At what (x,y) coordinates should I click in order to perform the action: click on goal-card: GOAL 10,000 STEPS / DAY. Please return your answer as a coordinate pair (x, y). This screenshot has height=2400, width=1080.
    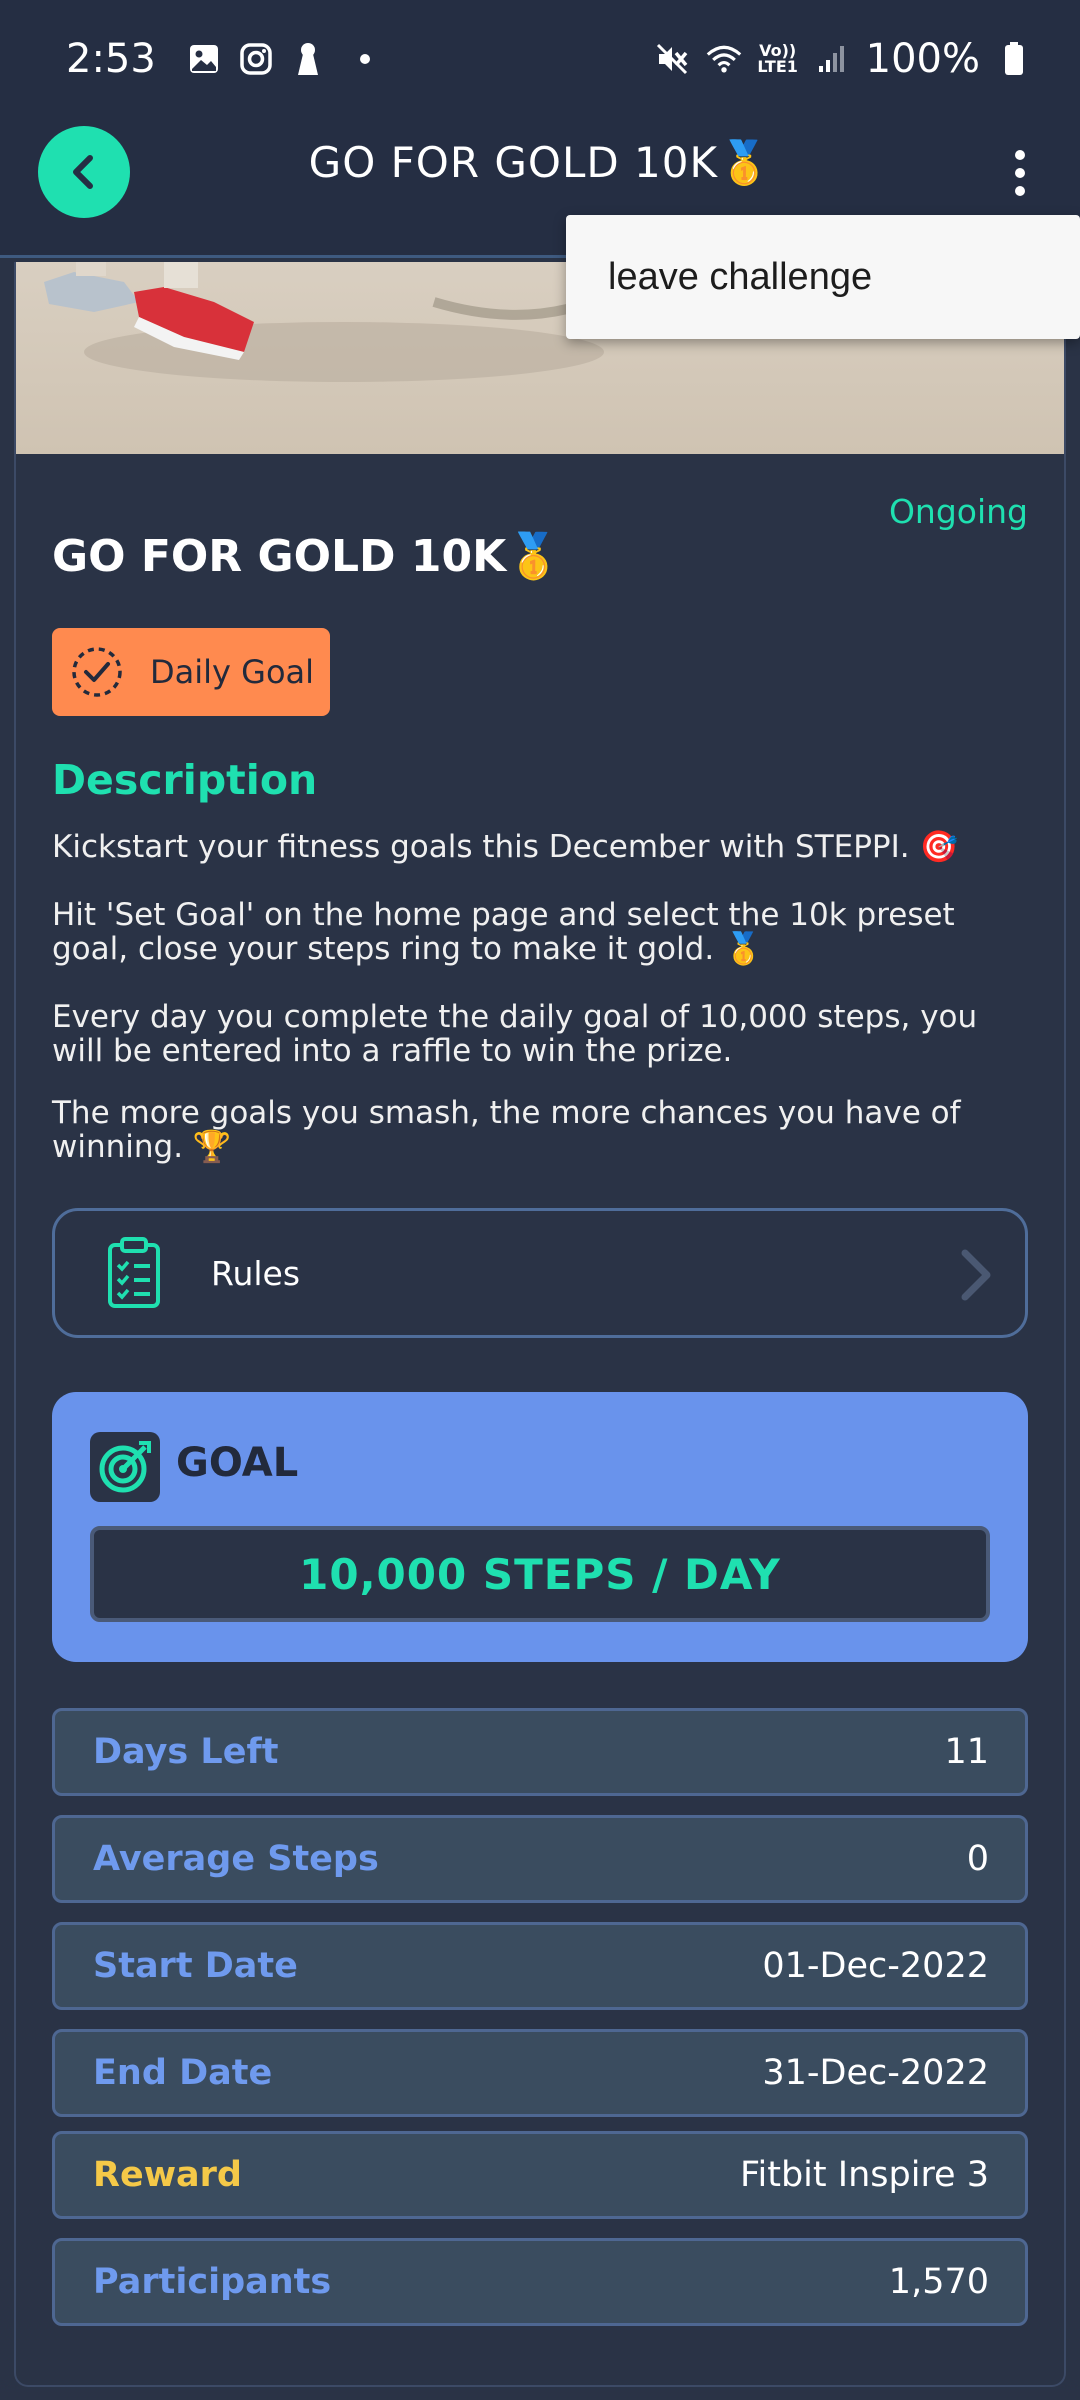
    Looking at the image, I should click on (540, 1527).